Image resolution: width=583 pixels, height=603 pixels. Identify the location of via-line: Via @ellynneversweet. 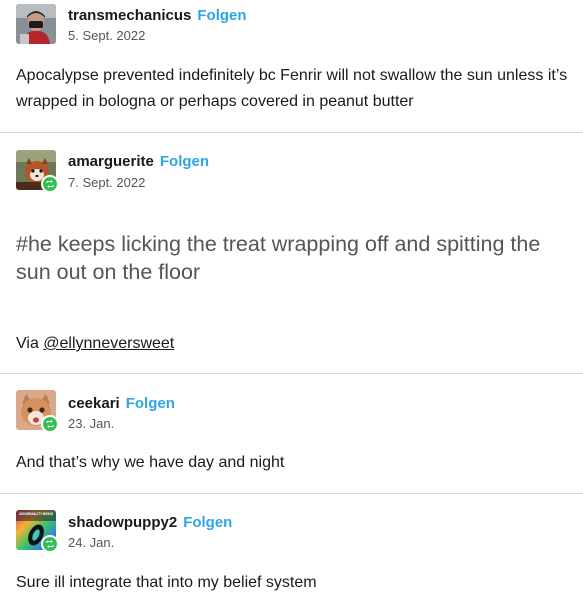
(95, 344).